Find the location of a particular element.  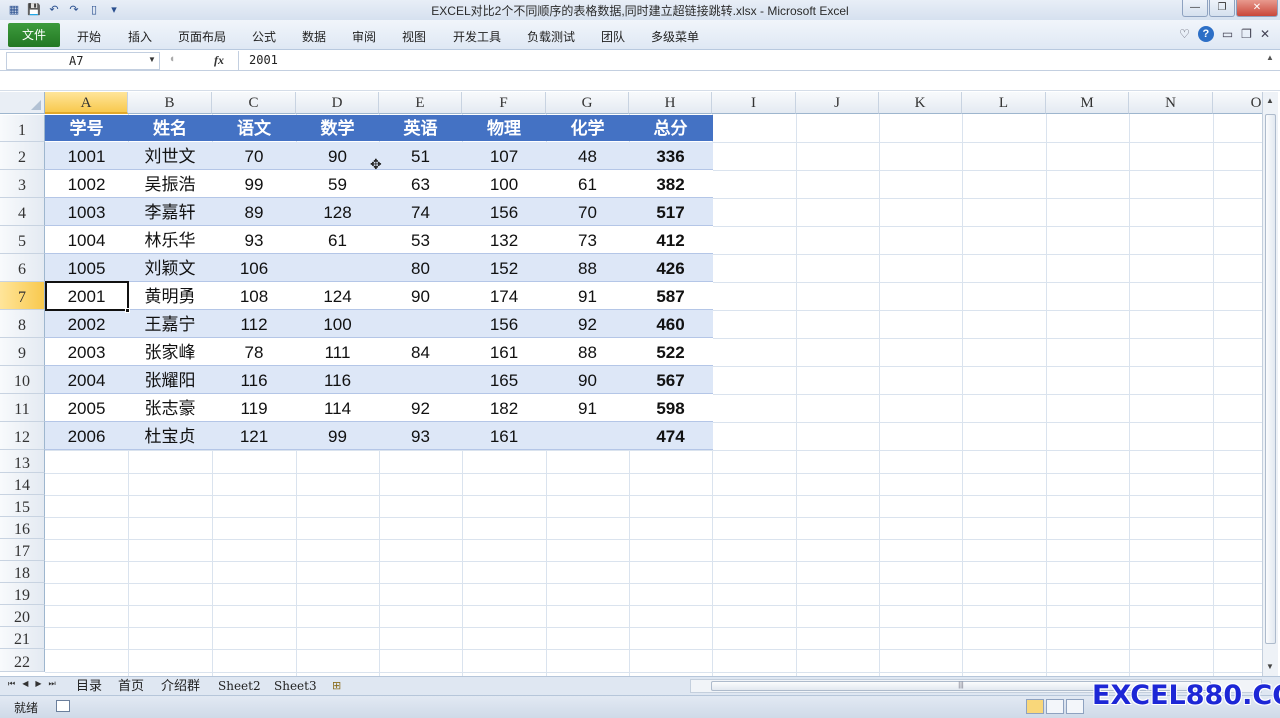

sheet-tab-home: 首页 is located at coordinates (131, 686).